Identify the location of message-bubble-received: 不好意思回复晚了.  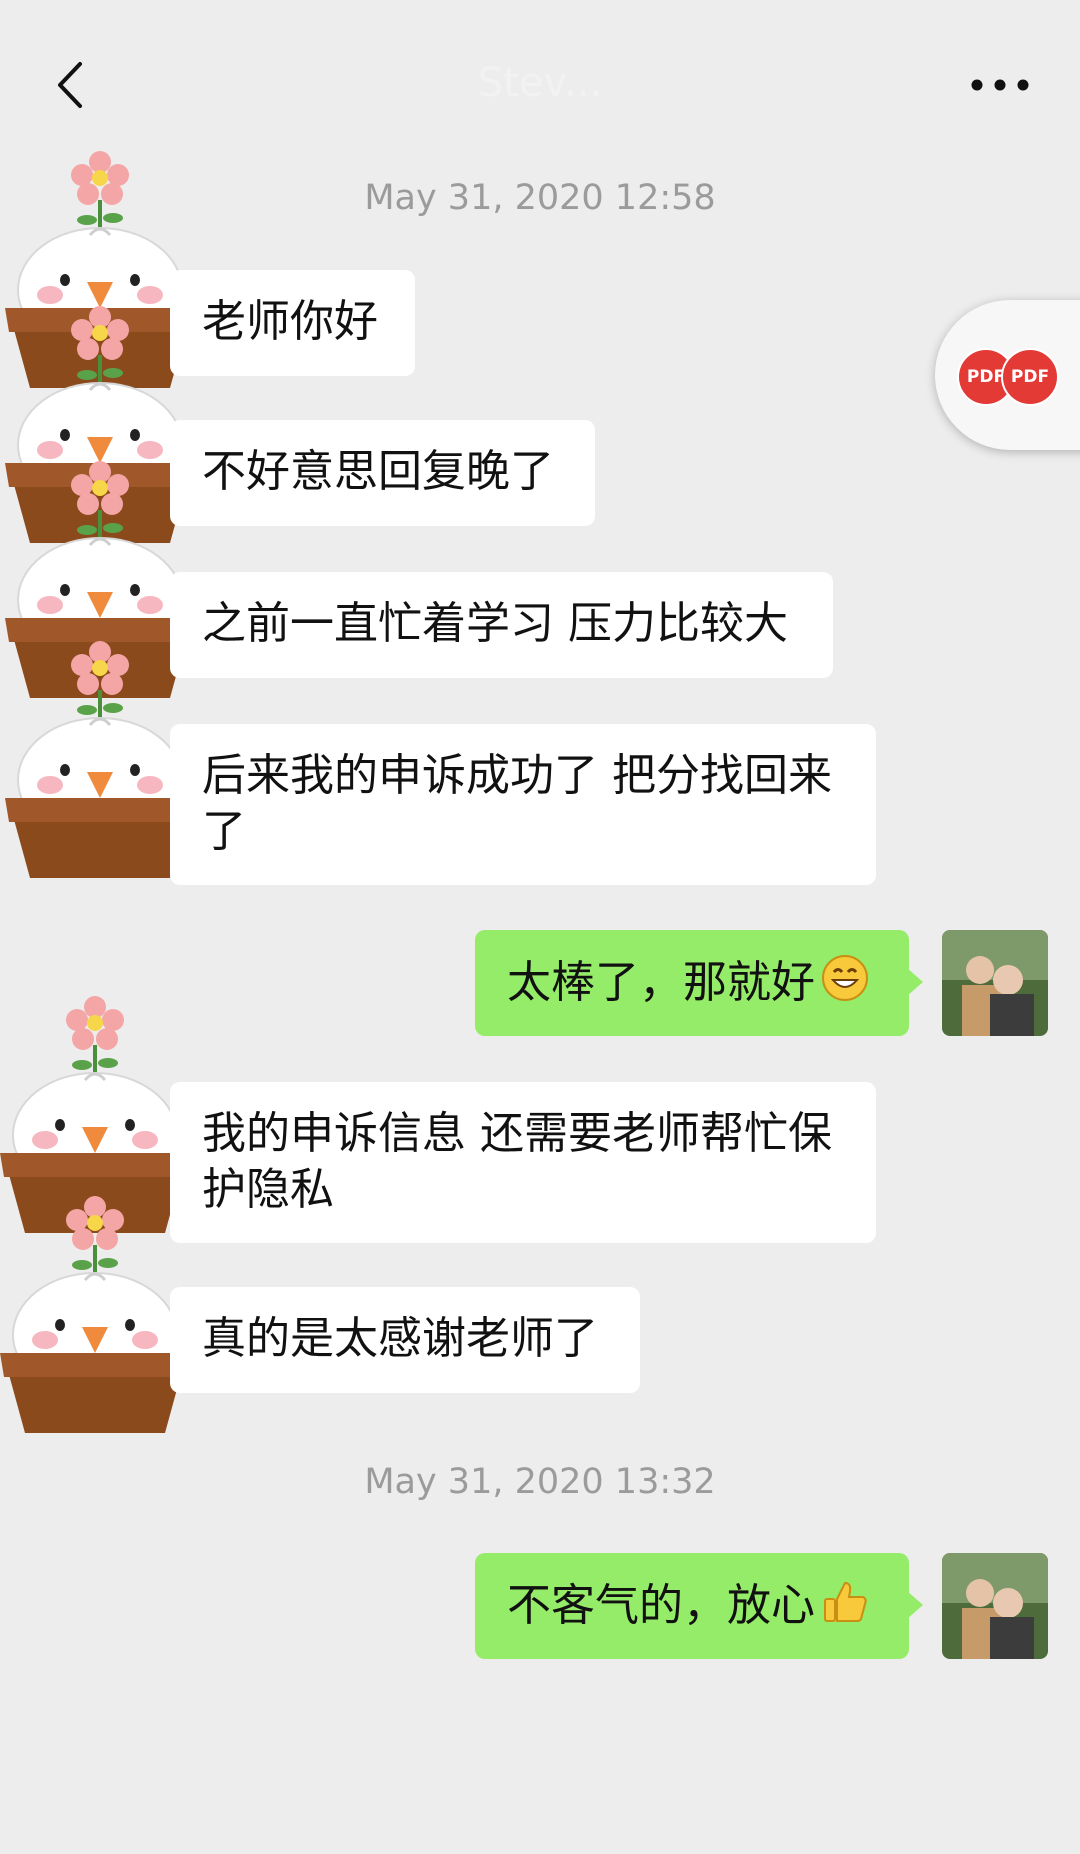
(382, 473).